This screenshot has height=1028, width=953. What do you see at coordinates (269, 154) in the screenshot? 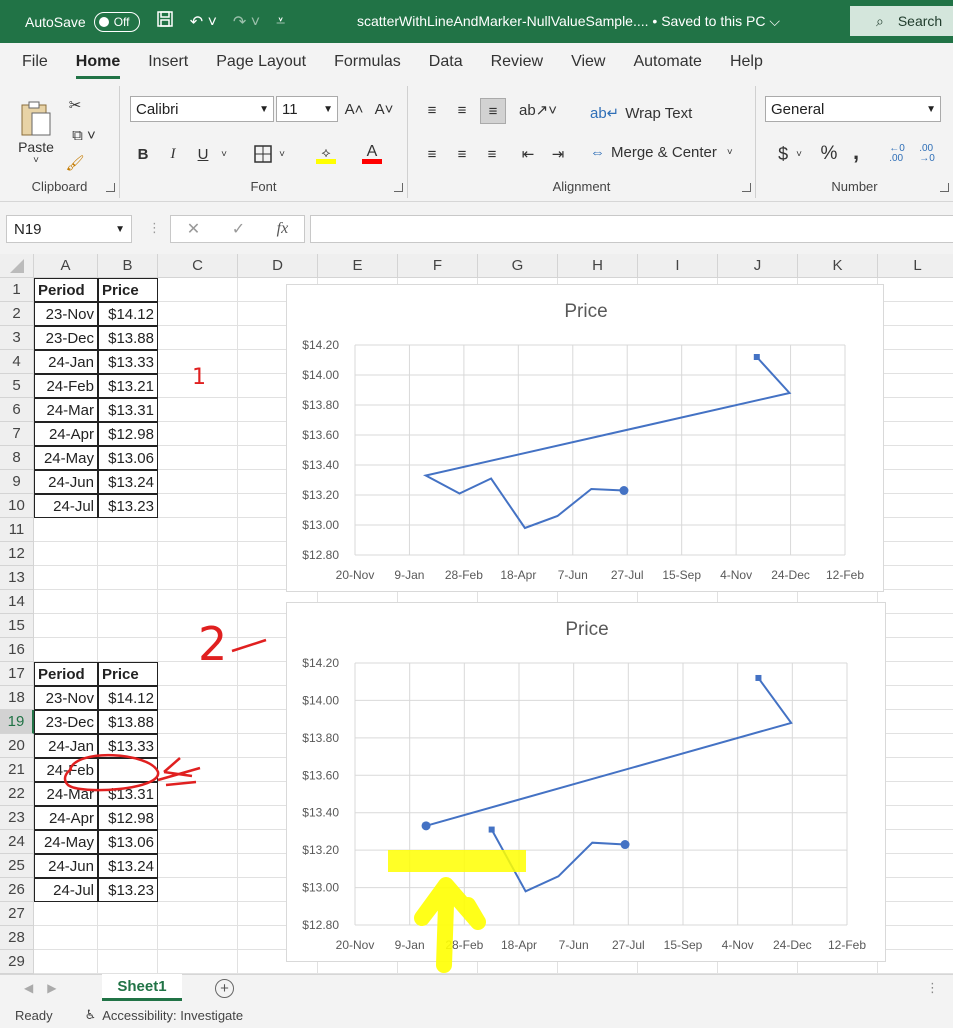
I see `borders-button: ˅` at bounding box center [269, 154].